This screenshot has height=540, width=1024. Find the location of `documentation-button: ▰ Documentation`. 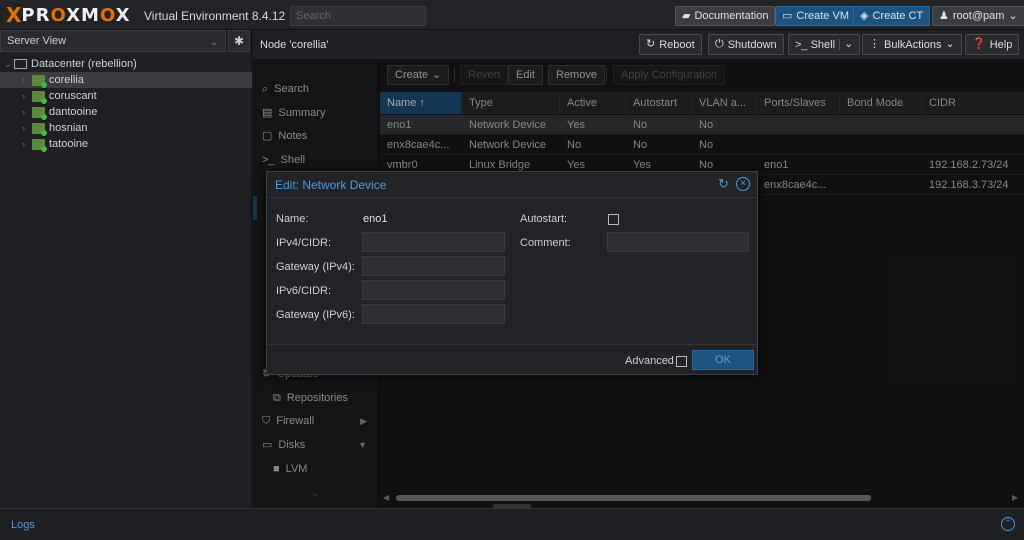

documentation-button: ▰ Documentation is located at coordinates (725, 16).